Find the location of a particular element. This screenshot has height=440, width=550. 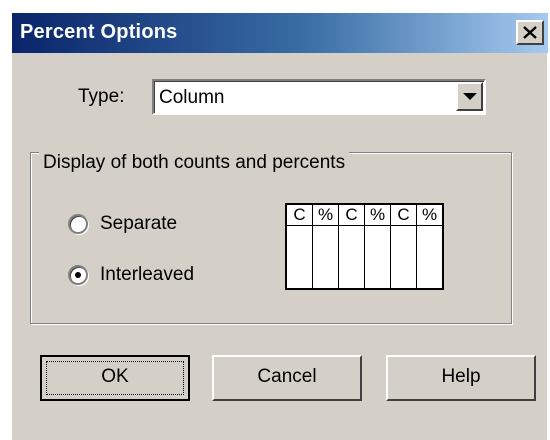

ok-button-label: OK is located at coordinates (115, 376).